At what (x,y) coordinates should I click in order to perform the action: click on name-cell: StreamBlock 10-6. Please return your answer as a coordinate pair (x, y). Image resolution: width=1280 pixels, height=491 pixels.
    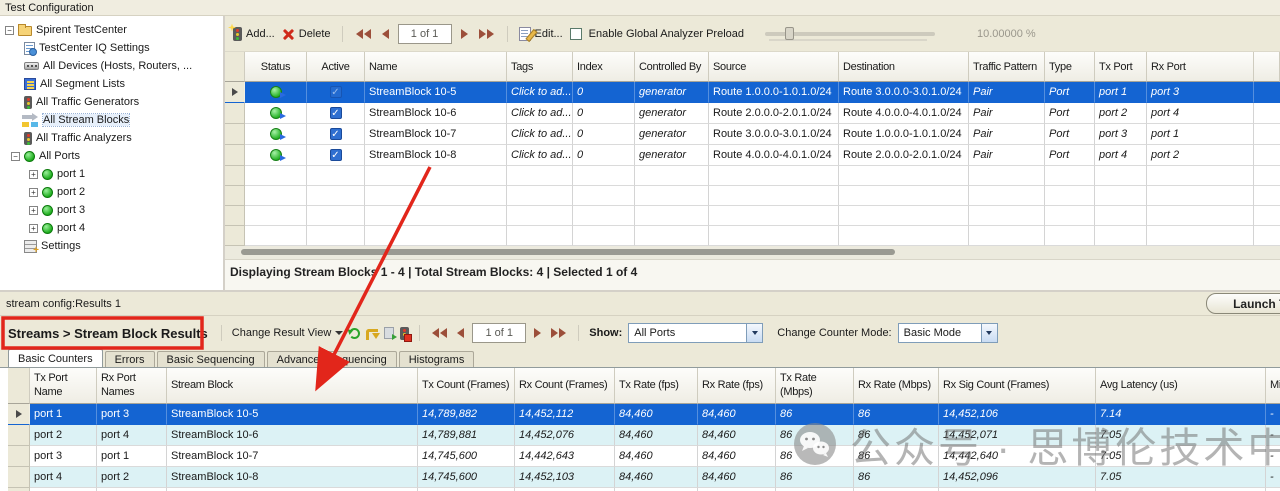
    Looking at the image, I should click on (436, 113).